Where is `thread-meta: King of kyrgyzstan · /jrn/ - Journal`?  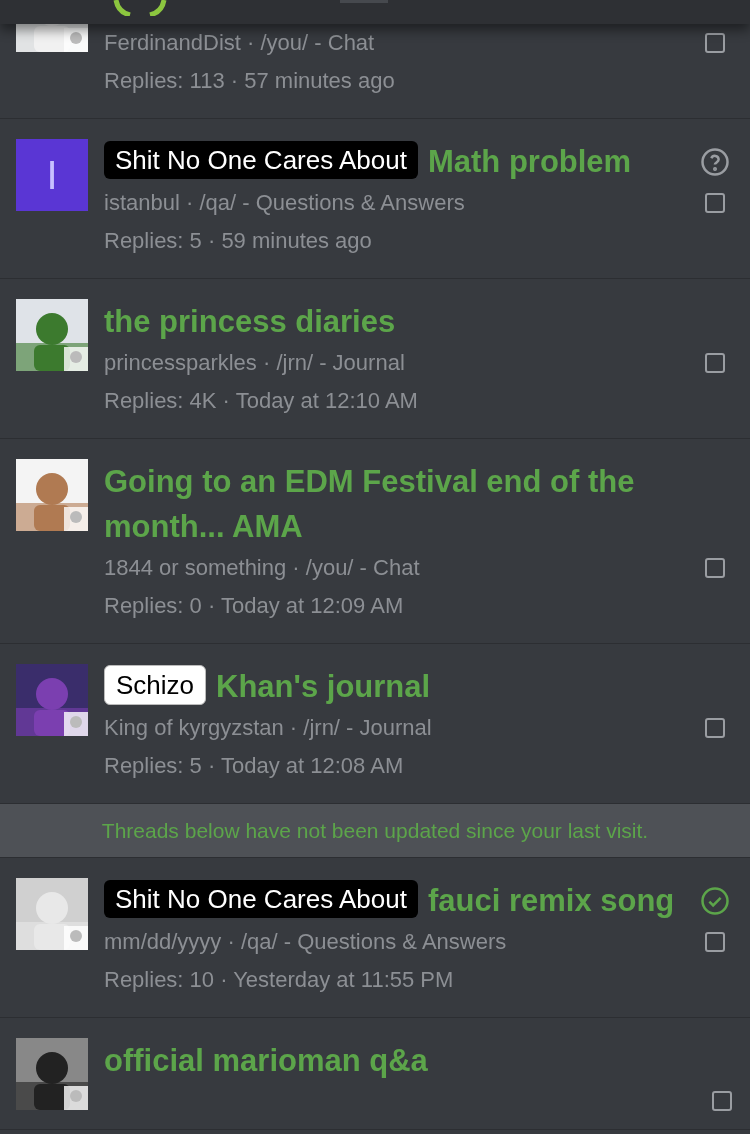 thread-meta: King of kyrgyzstan · /jrn/ - Journal is located at coordinates (268, 728).